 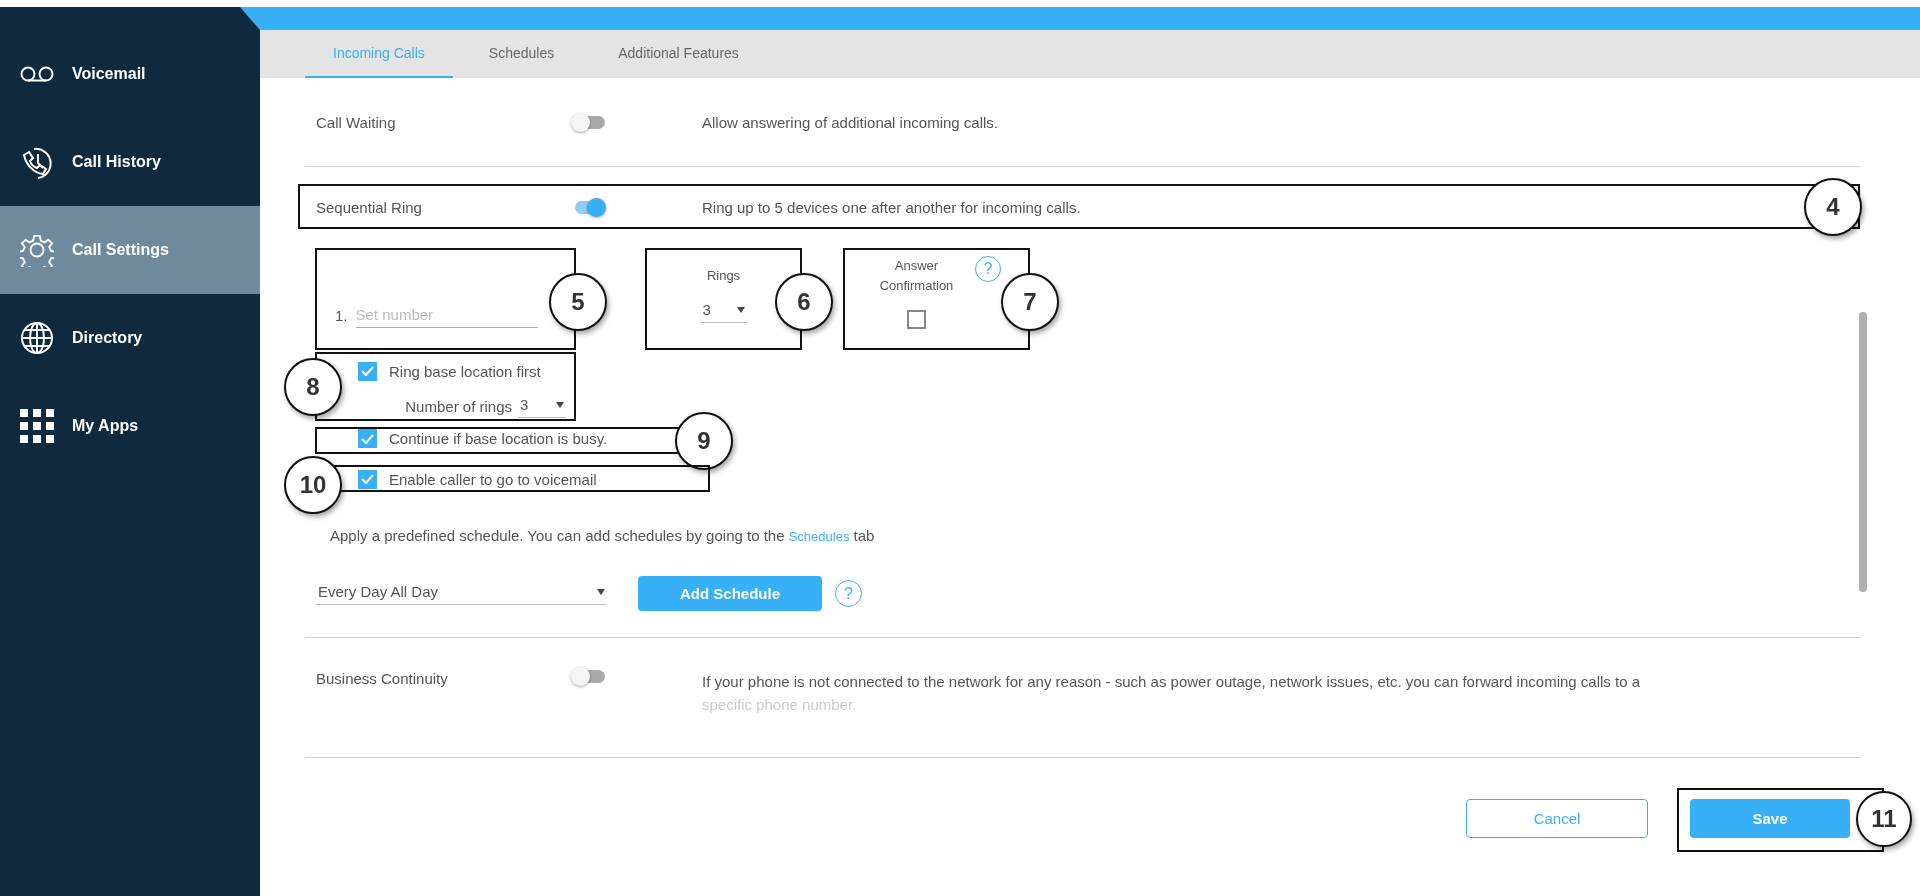 I want to click on schedule-select: Every Day All Day, so click(x=461, y=593).